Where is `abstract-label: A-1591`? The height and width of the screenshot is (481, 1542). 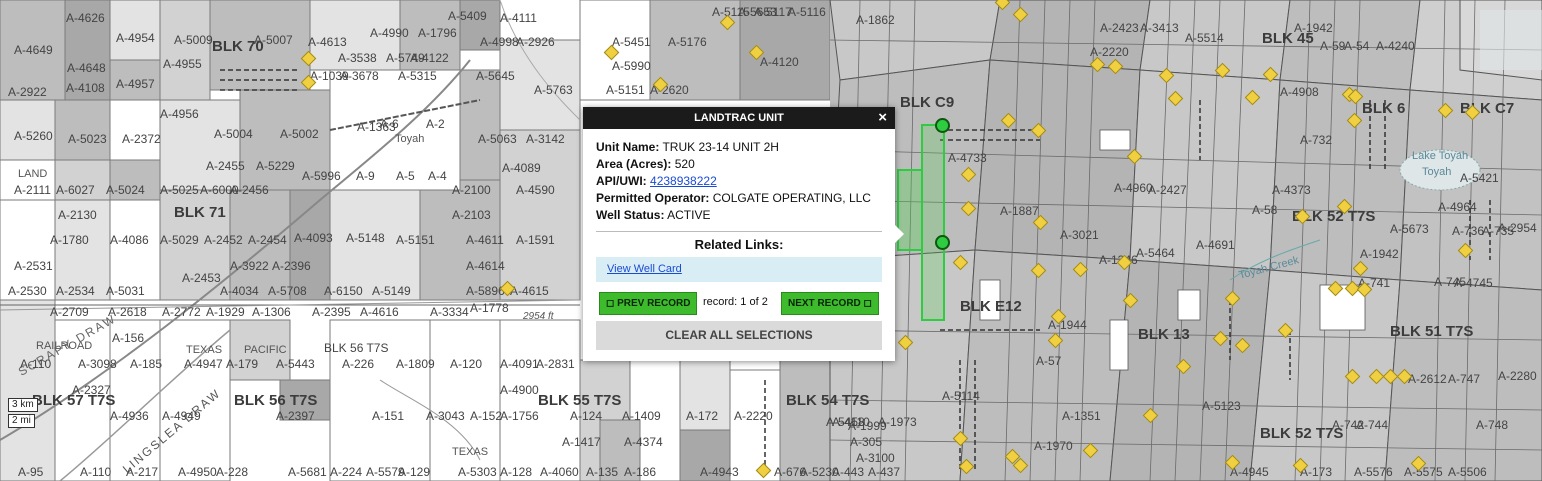
abstract-label: A-1591 is located at coordinates (535, 240).